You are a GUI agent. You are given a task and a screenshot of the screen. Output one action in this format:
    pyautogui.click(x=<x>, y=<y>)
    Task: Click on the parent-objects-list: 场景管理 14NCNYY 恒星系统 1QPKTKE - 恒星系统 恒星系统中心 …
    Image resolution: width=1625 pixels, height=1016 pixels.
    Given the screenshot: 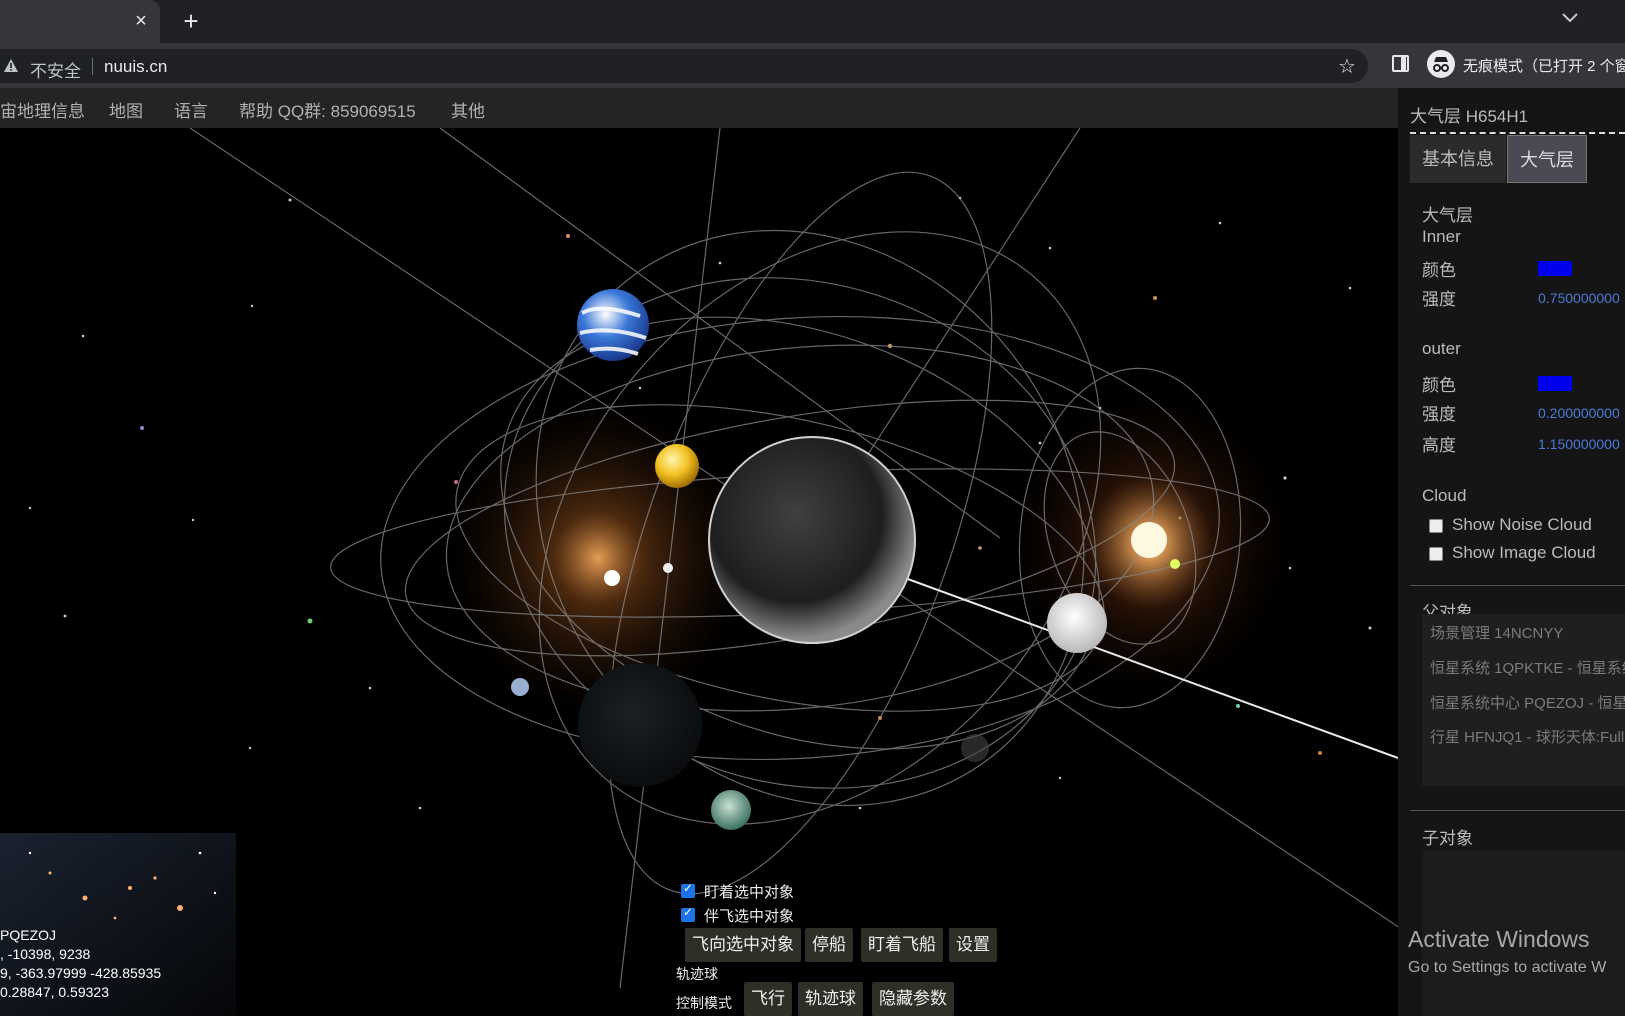 What is the action you would take?
    pyautogui.click(x=1523, y=700)
    